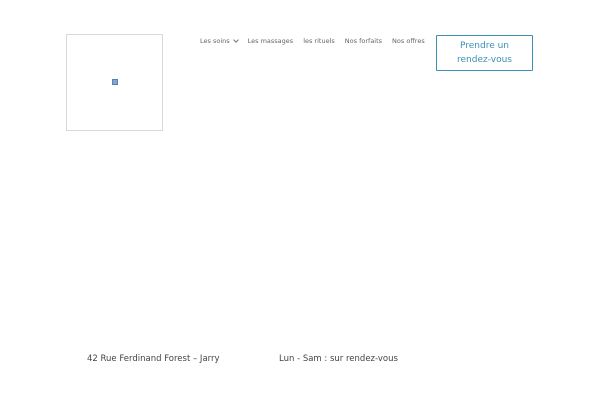  I want to click on nav-item-les-soins: Les soins, so click(219, 41).